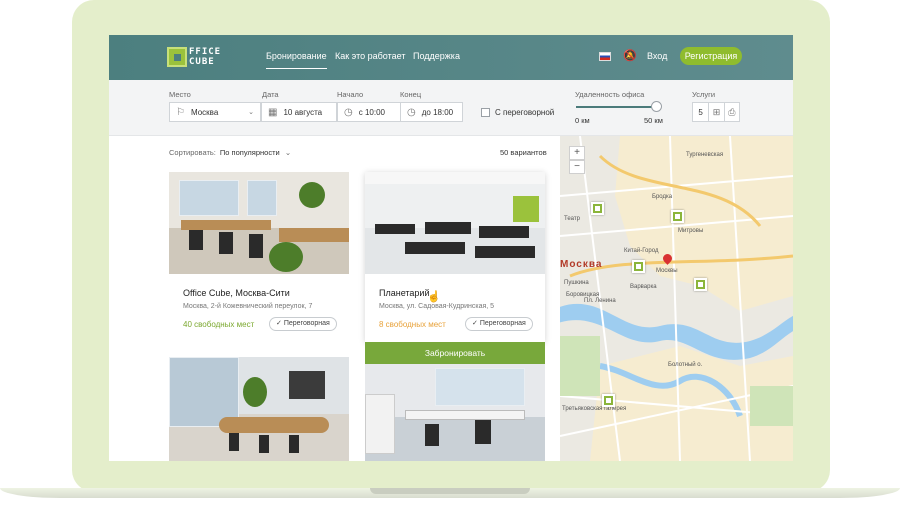  Describe the element at coordinates (600, 301) in the screenshot. I see `map-label: Пл. Ленина` at that location.